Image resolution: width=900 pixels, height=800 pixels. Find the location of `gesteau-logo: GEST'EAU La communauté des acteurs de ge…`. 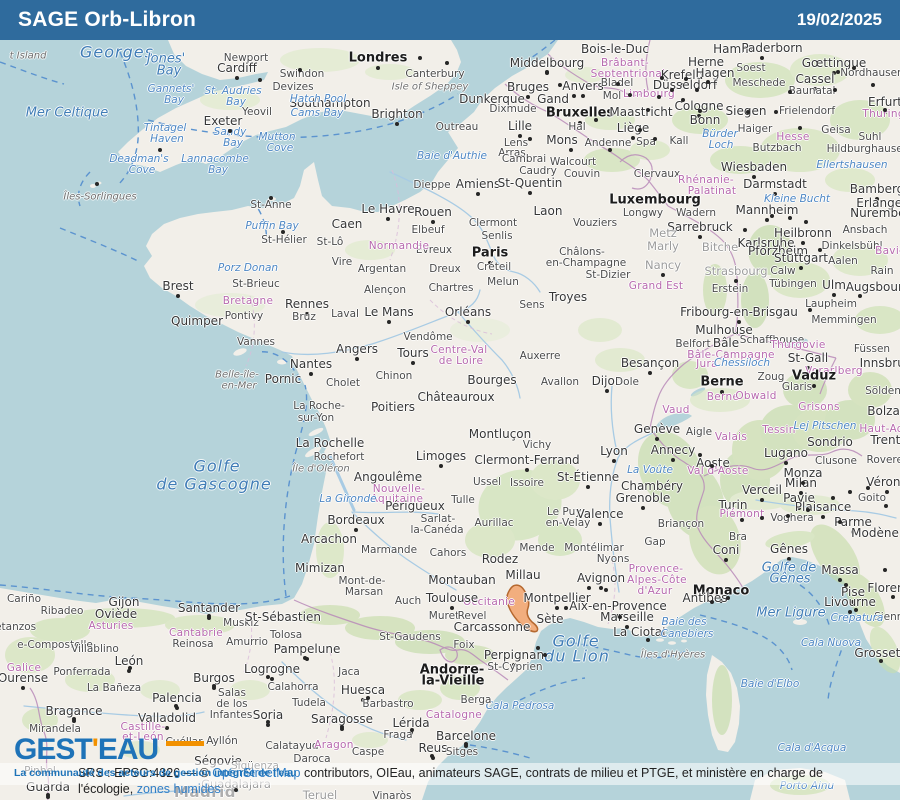

gesteau-logo: GEST'EAU La communauté des acteurs de ge… is located at coordinates (179, 756).